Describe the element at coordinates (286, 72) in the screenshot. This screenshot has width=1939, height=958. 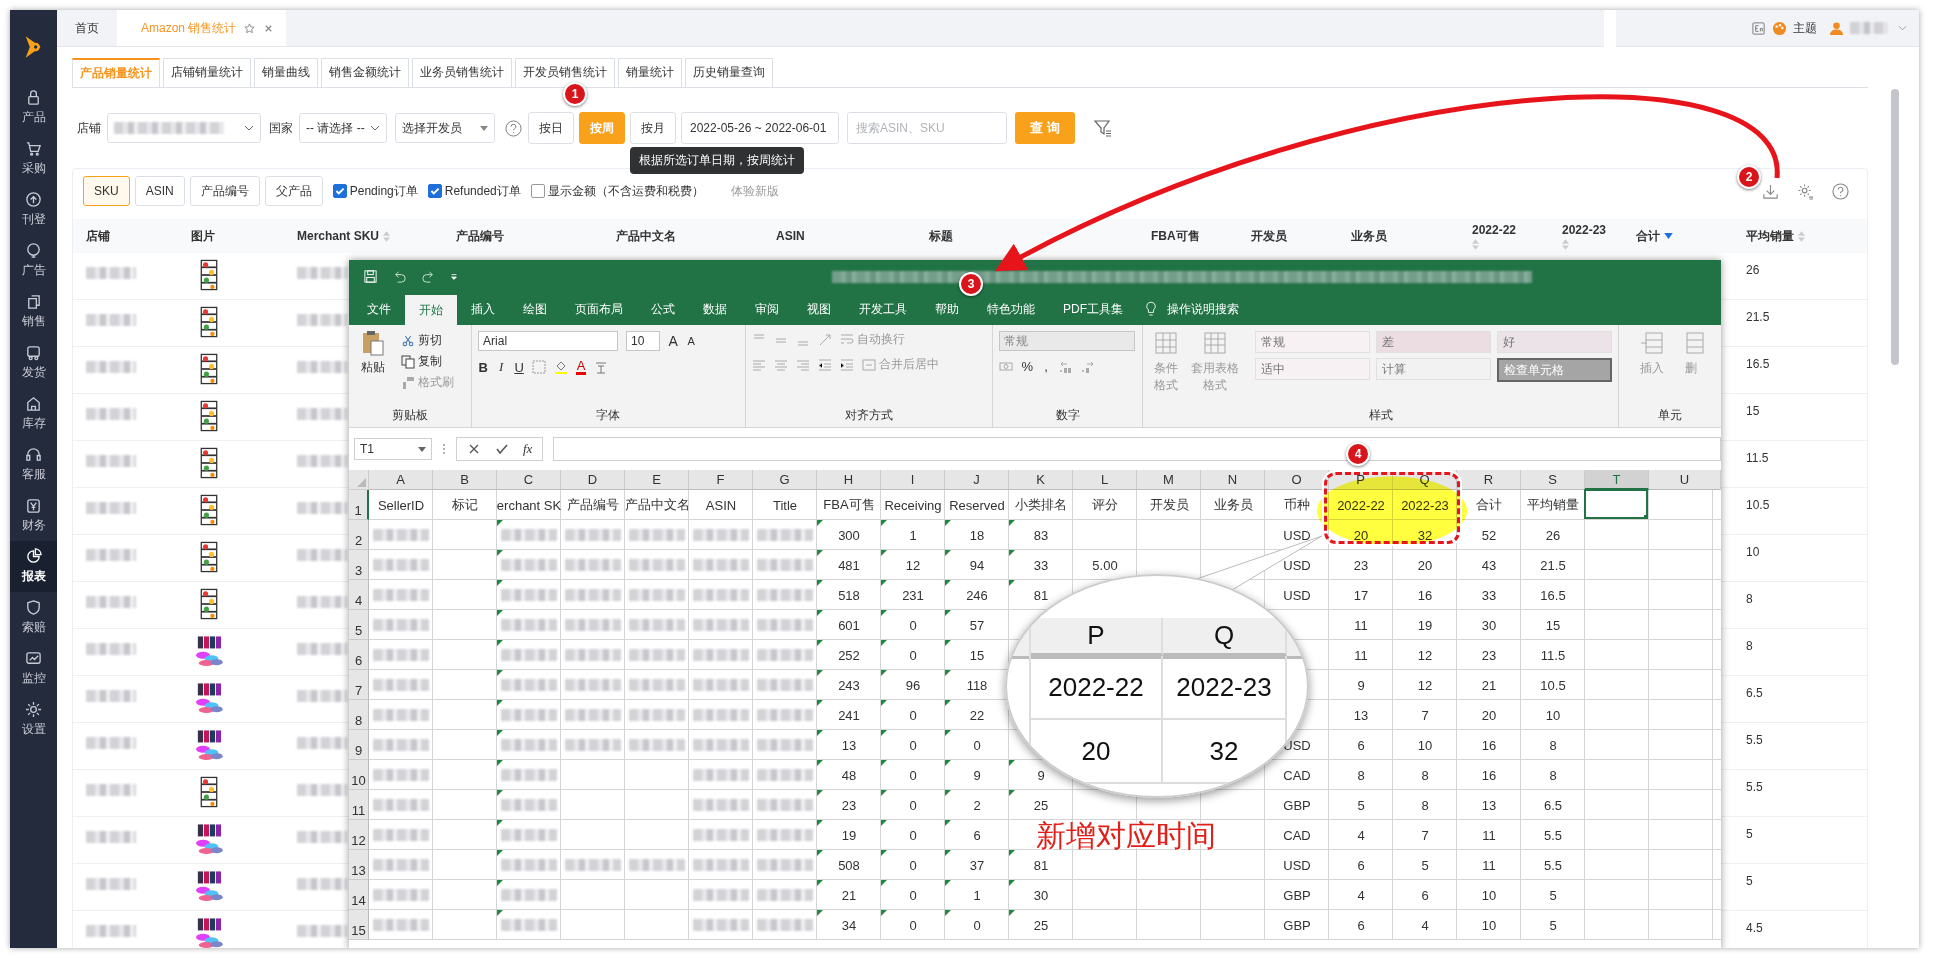
I see `report-tab: 销量曲线` at that location.